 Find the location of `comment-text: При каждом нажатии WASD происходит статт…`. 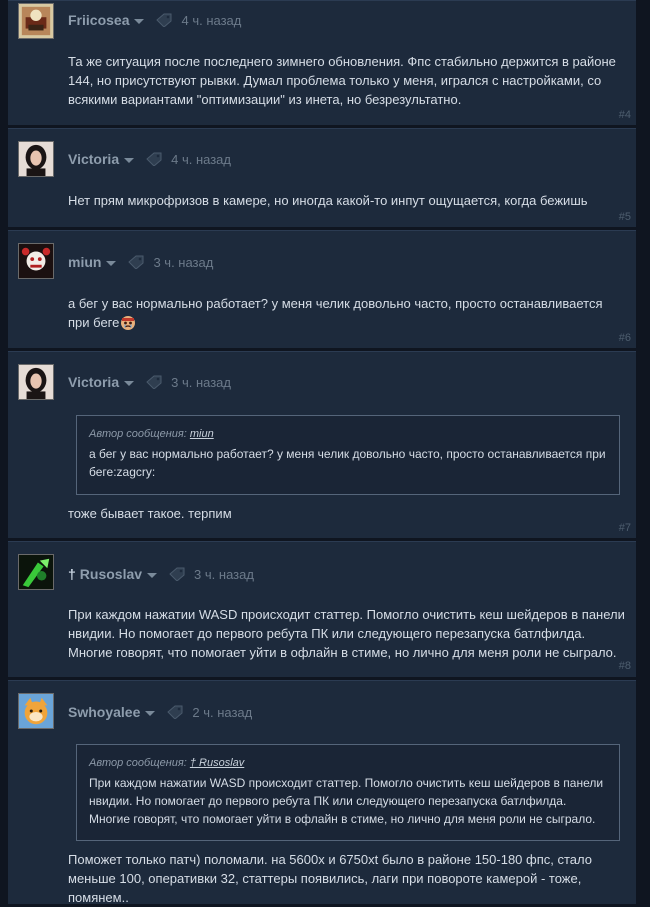

comment-text: При каждом нажатии WASD происходит статт… is located at coordinates (347, 633).